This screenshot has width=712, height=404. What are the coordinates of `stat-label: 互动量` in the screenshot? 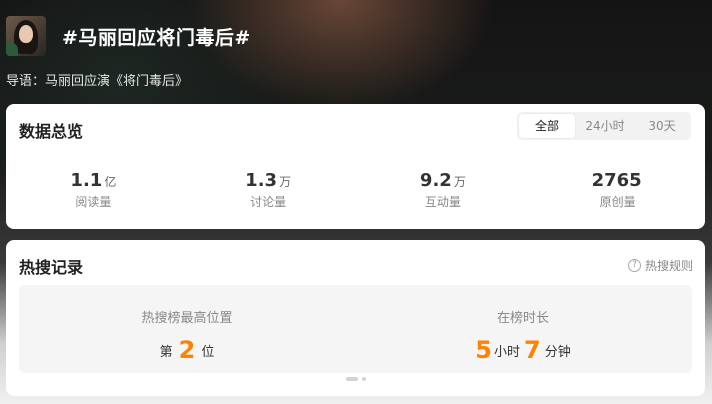 It's located at (442, 202).